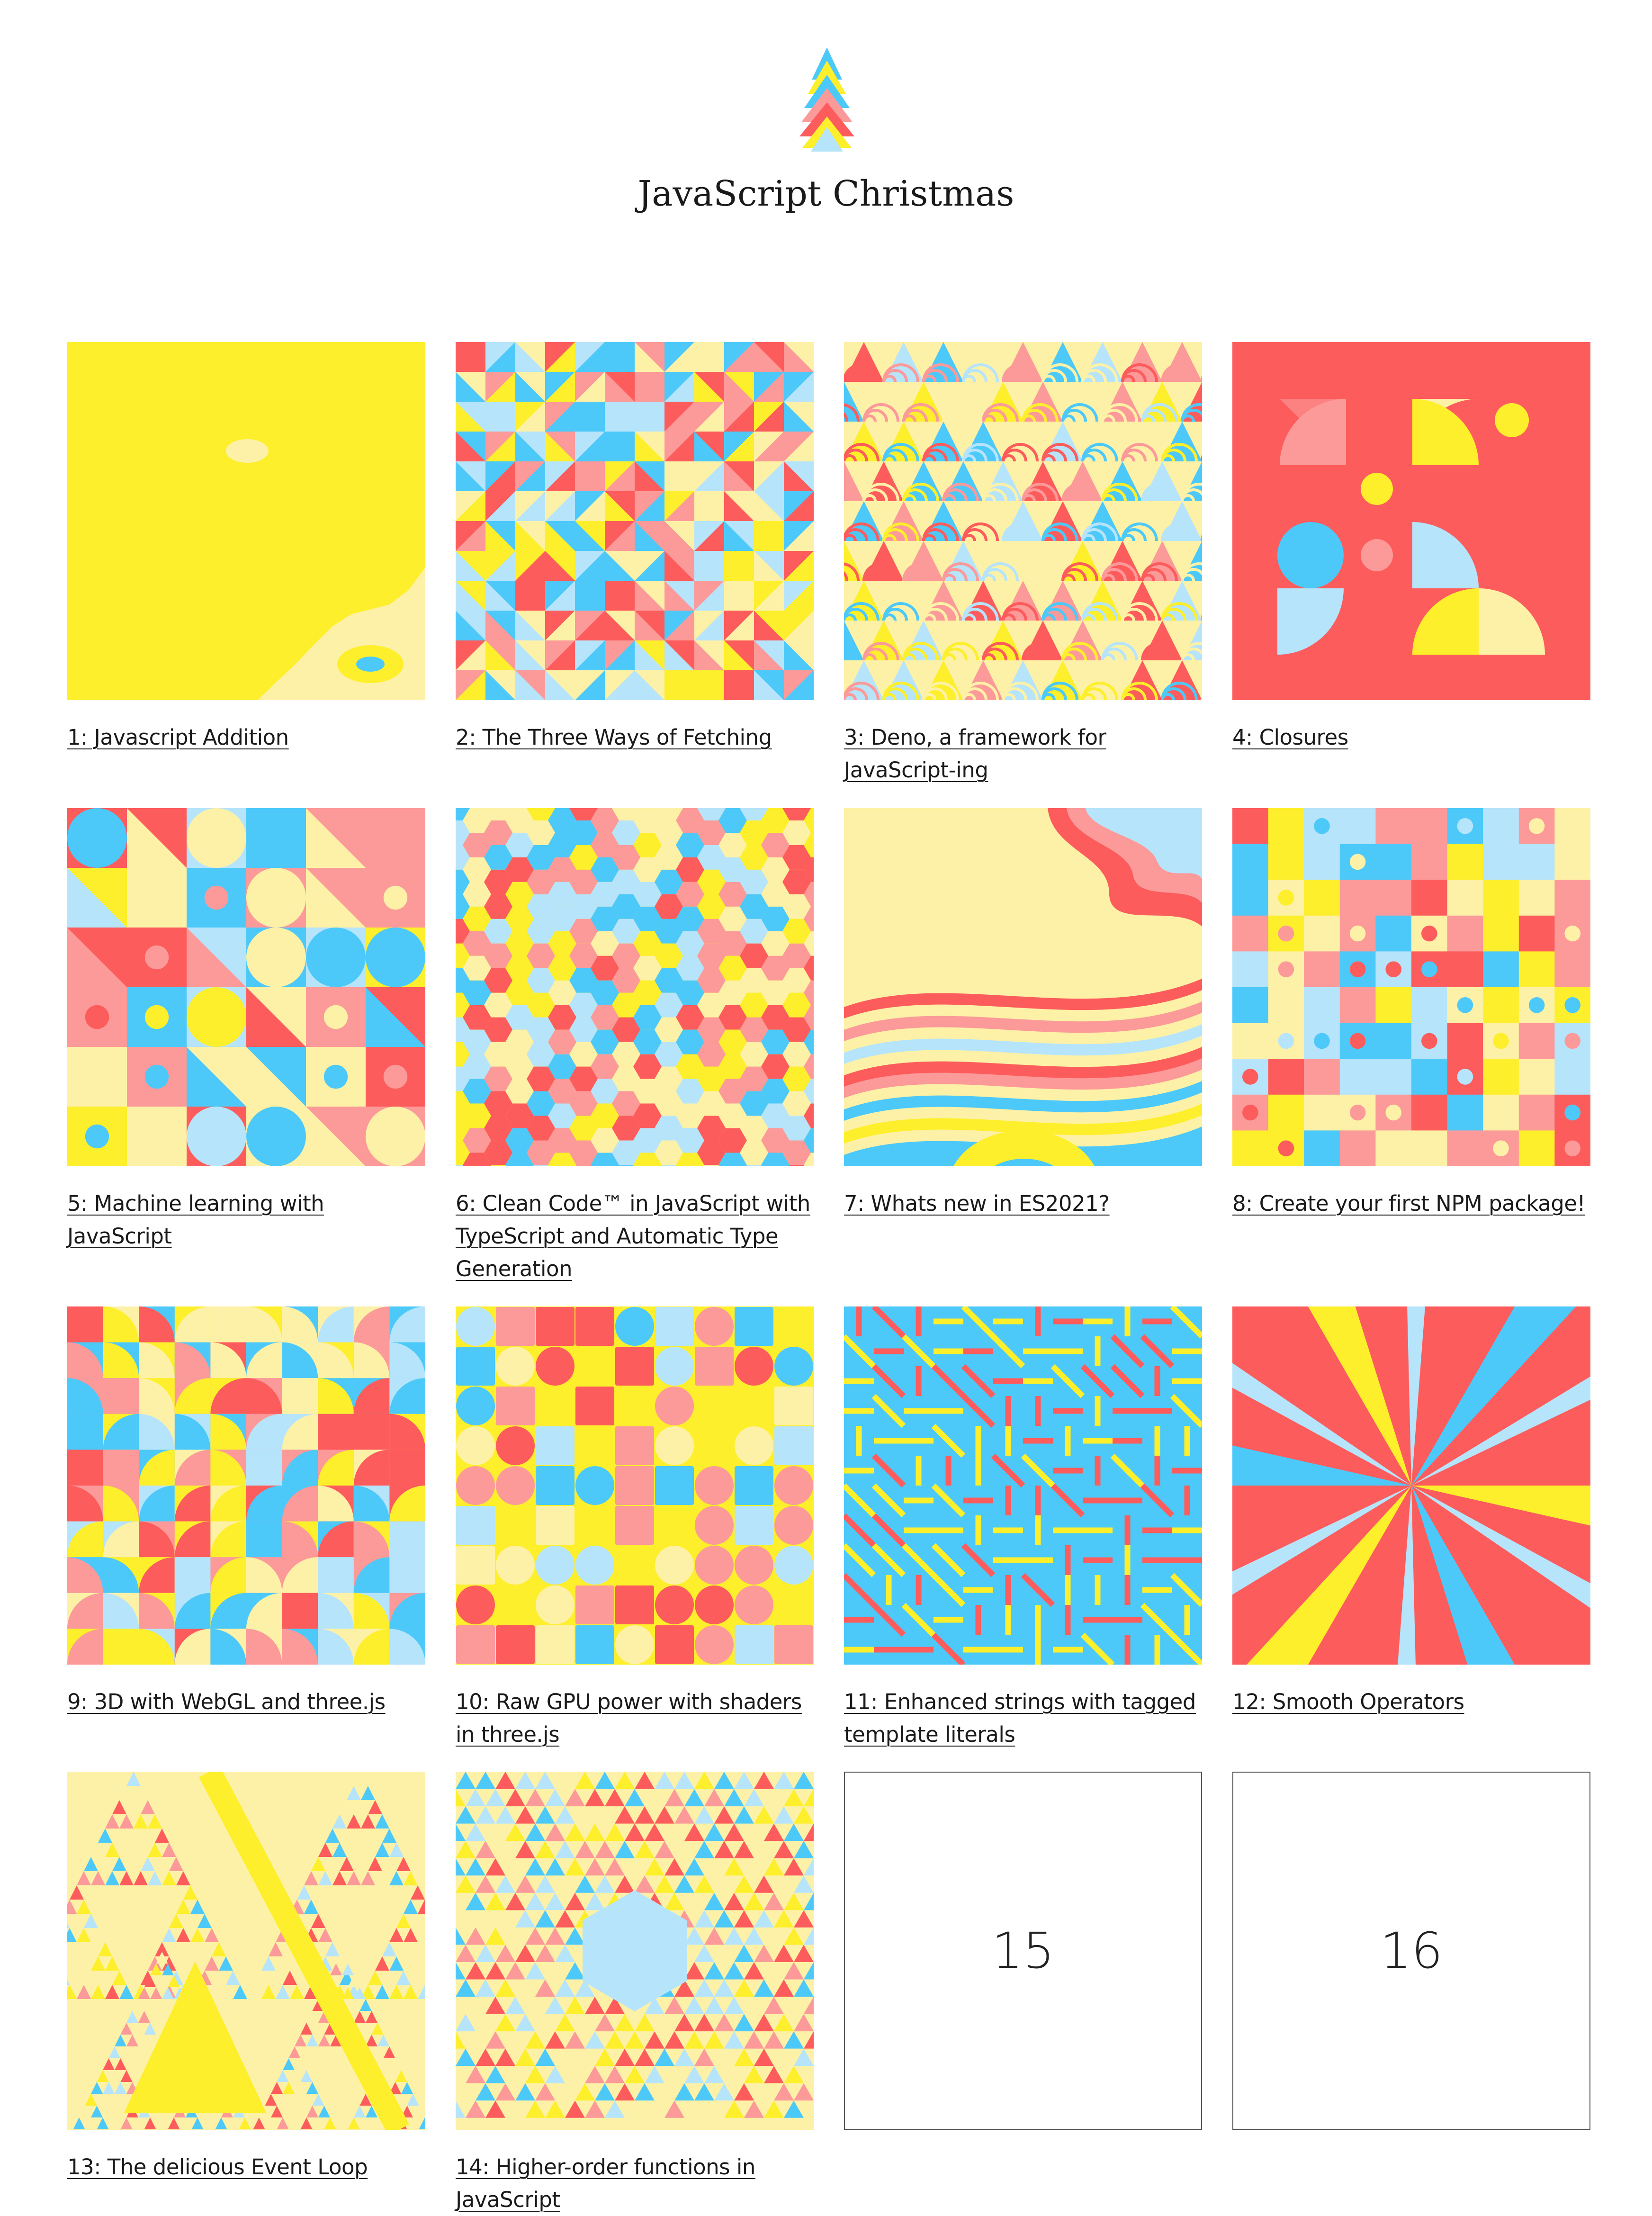  What do you see at coordinates (246, 1219) in the screenshot?
I see `article-link: 5: Machine learning with JavaScript` at bounding box center [246, 1219].